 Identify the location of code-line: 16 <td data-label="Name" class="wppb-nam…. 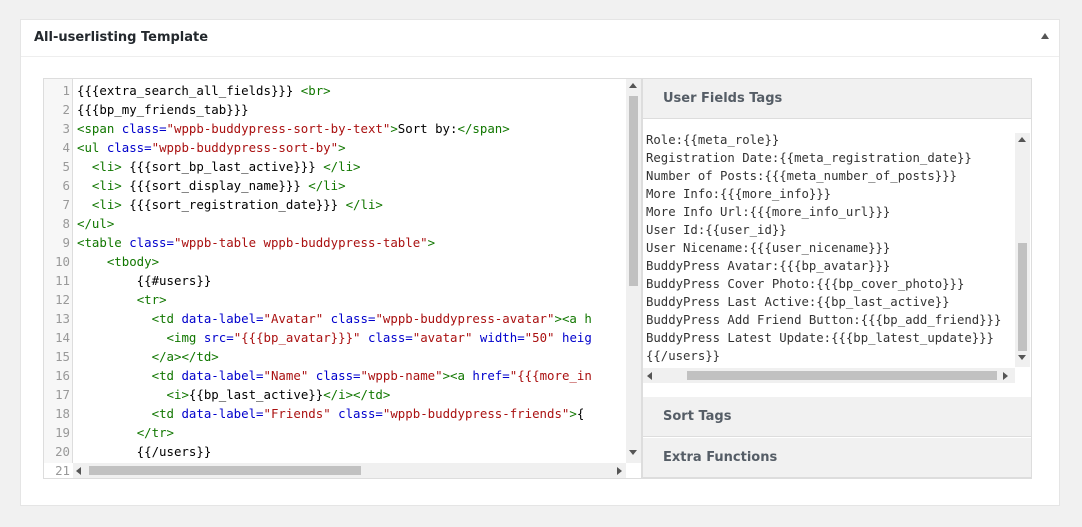
(335, 375).